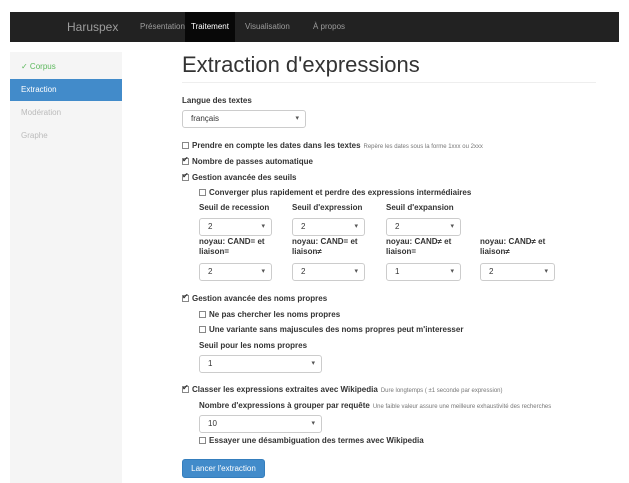  I want to click on seuils-label: Gestion avancée des seuils, so click(244, 177).